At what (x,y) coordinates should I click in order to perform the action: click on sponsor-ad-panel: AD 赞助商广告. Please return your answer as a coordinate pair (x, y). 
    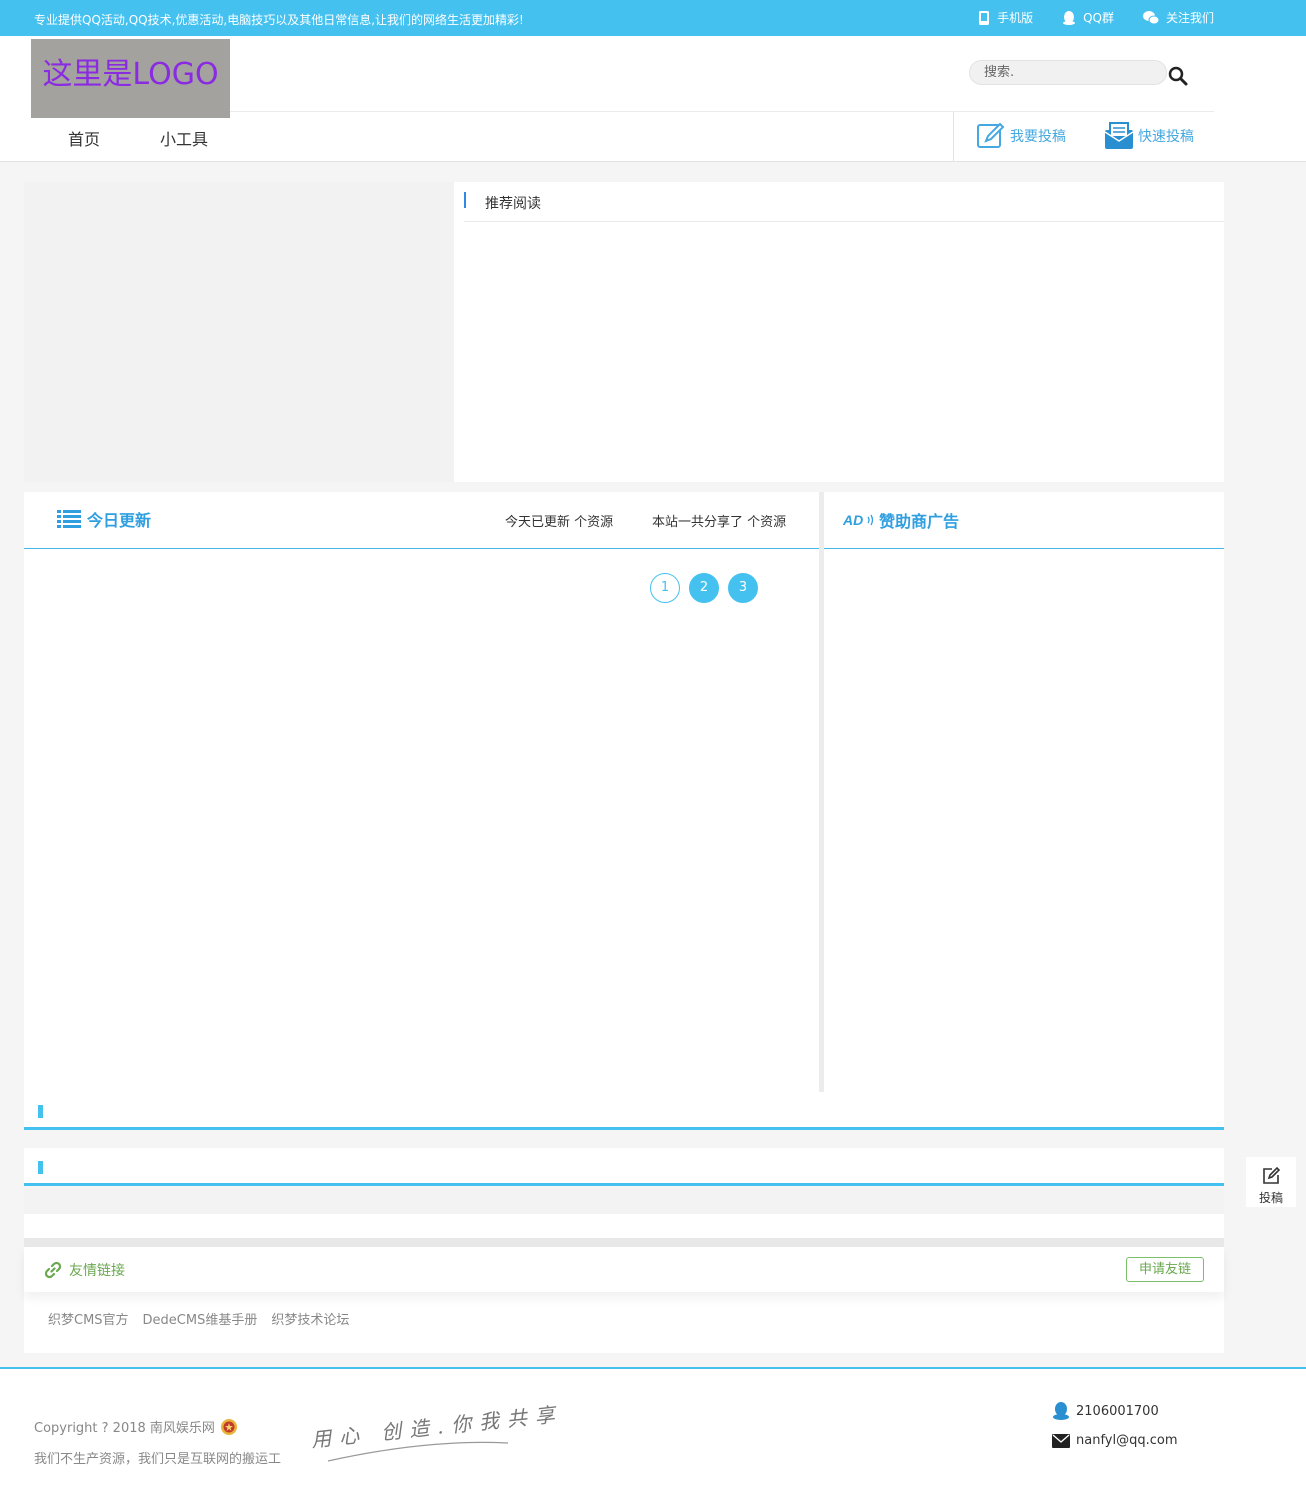
    Looking at the image, I should click on (1024, 792).